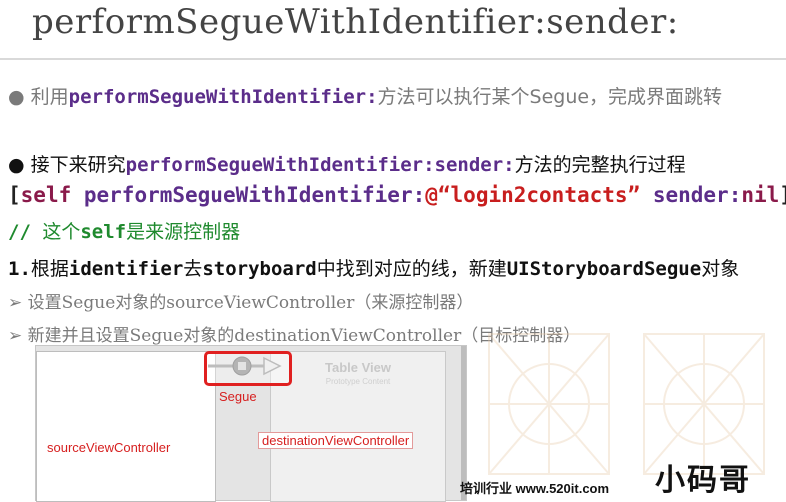 The image size is (786, 502). I want to click on code-nil: nil, so click(760, 195).